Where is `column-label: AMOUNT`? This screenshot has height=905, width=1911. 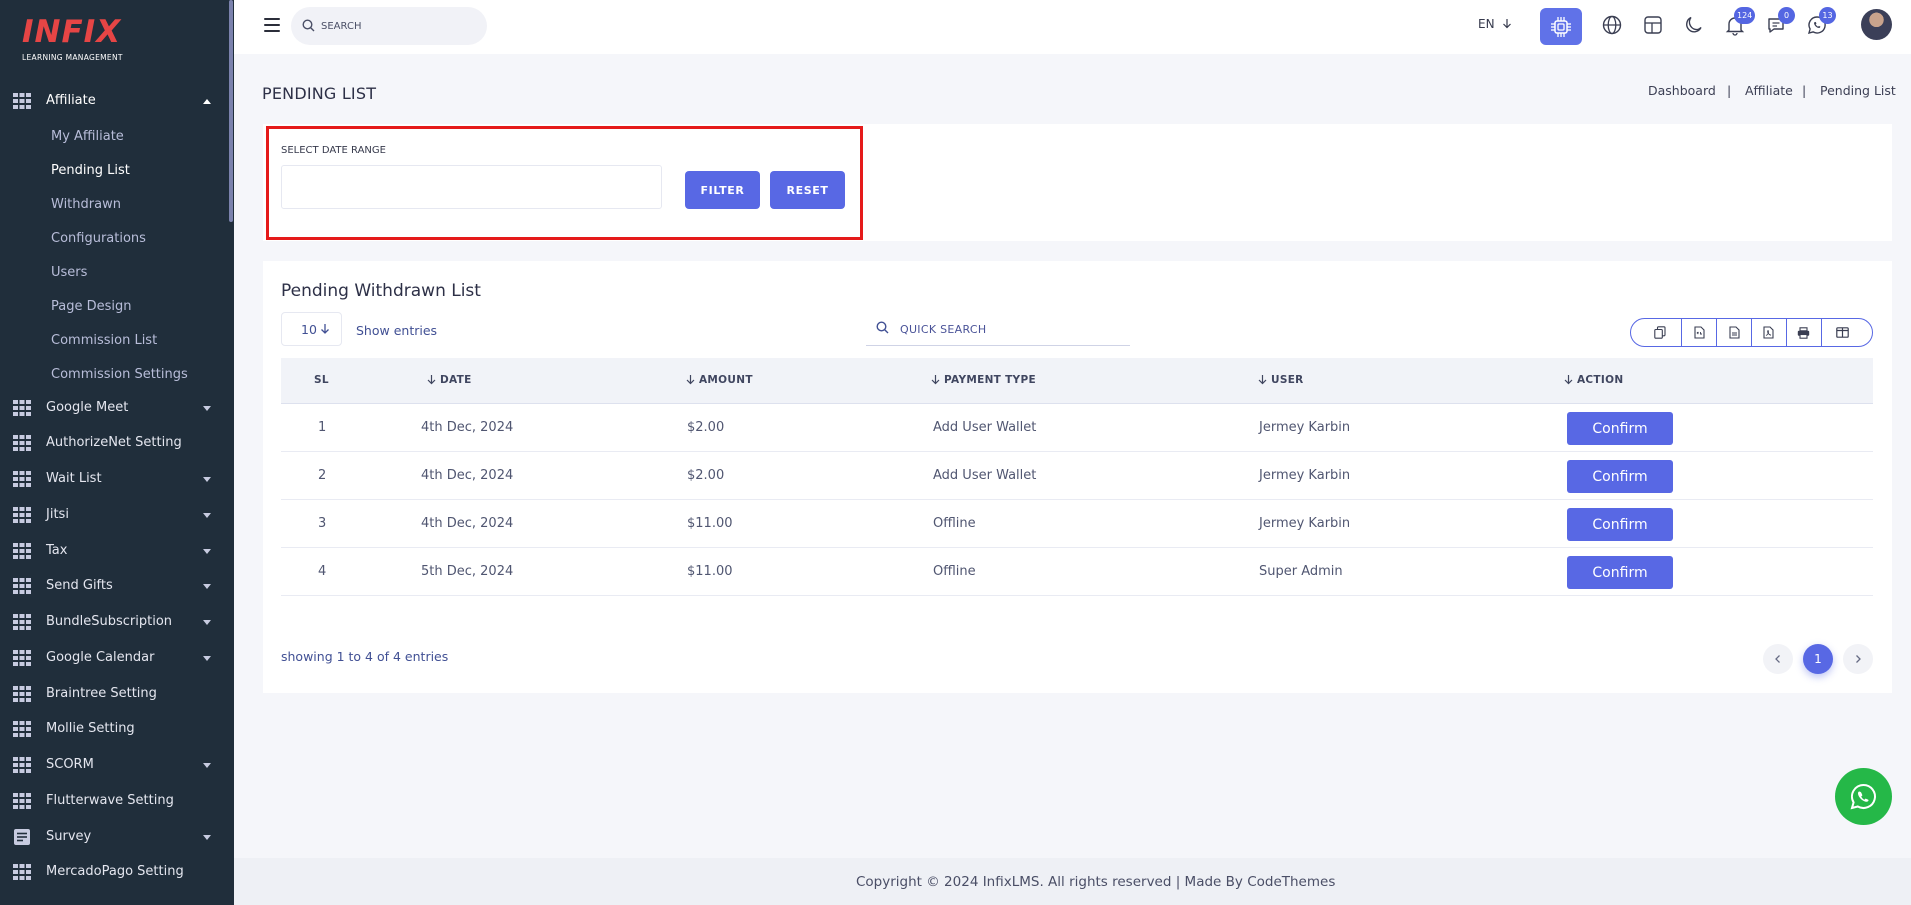 column-label: AMOUNT is located at coordinates (726, 380).